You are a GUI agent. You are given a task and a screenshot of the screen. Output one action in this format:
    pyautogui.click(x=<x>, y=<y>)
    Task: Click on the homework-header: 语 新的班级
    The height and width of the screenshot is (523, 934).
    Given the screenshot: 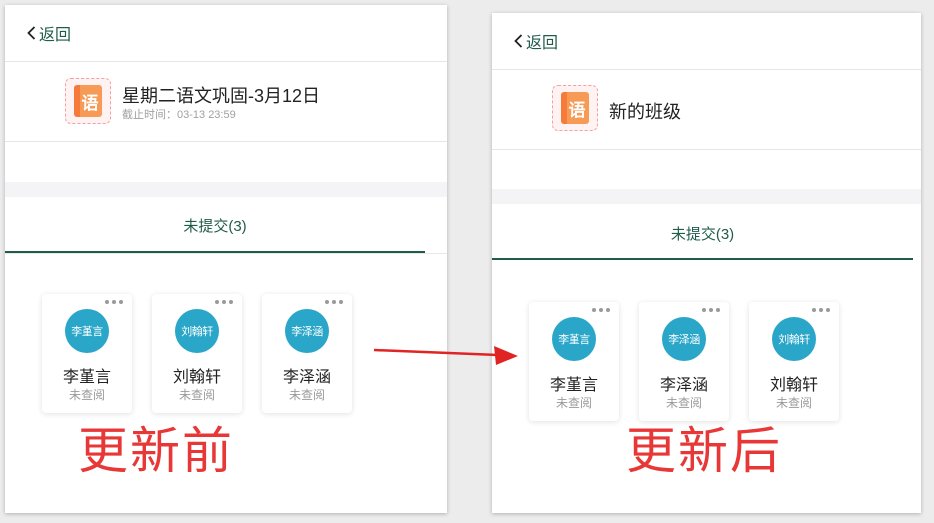 What is the action you would take?
    pyautogui.click(x=706, y=109)
    